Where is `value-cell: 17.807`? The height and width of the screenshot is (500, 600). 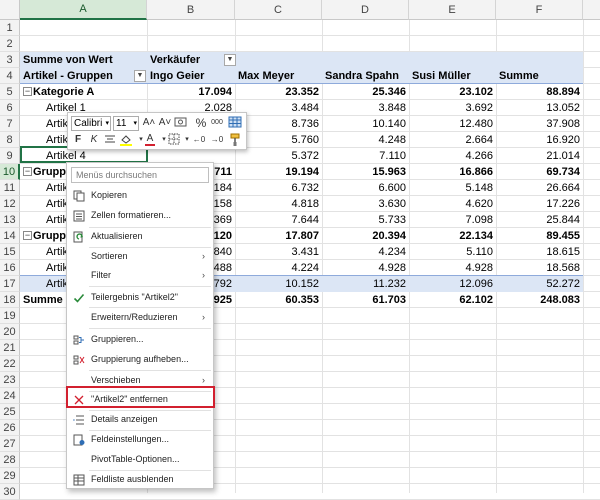 value-cell: 17.807 is located at coordinates (278, 236).